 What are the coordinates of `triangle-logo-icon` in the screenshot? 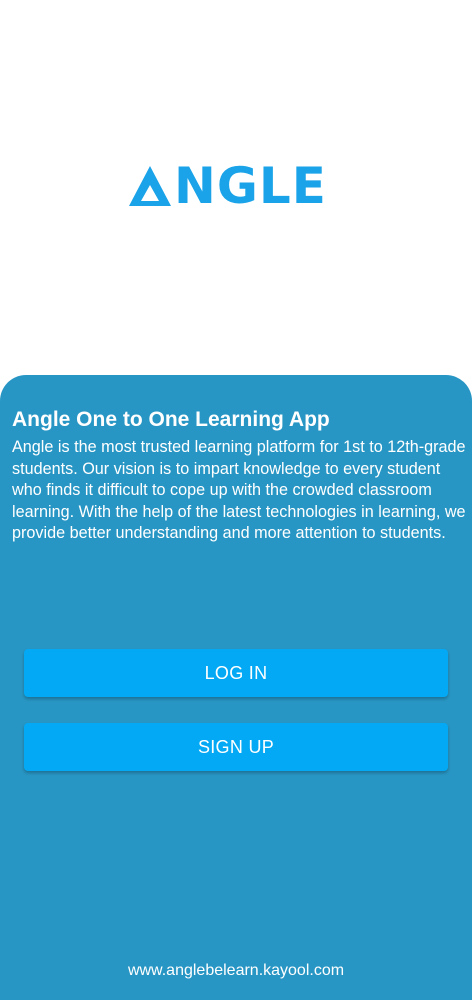 It's located at (150, 186).